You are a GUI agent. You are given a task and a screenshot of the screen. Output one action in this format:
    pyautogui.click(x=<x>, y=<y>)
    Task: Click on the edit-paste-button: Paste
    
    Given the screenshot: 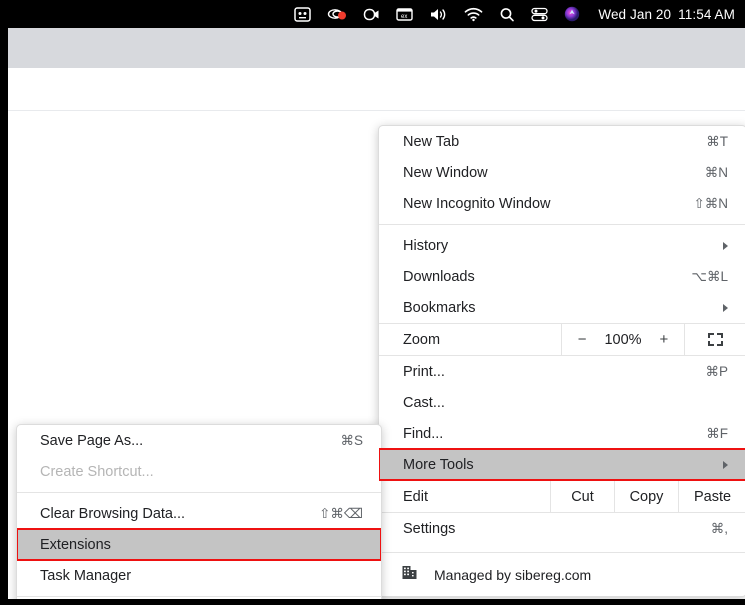 What is the action you would take?
    pyautogui.click(x=711, y=496)
    